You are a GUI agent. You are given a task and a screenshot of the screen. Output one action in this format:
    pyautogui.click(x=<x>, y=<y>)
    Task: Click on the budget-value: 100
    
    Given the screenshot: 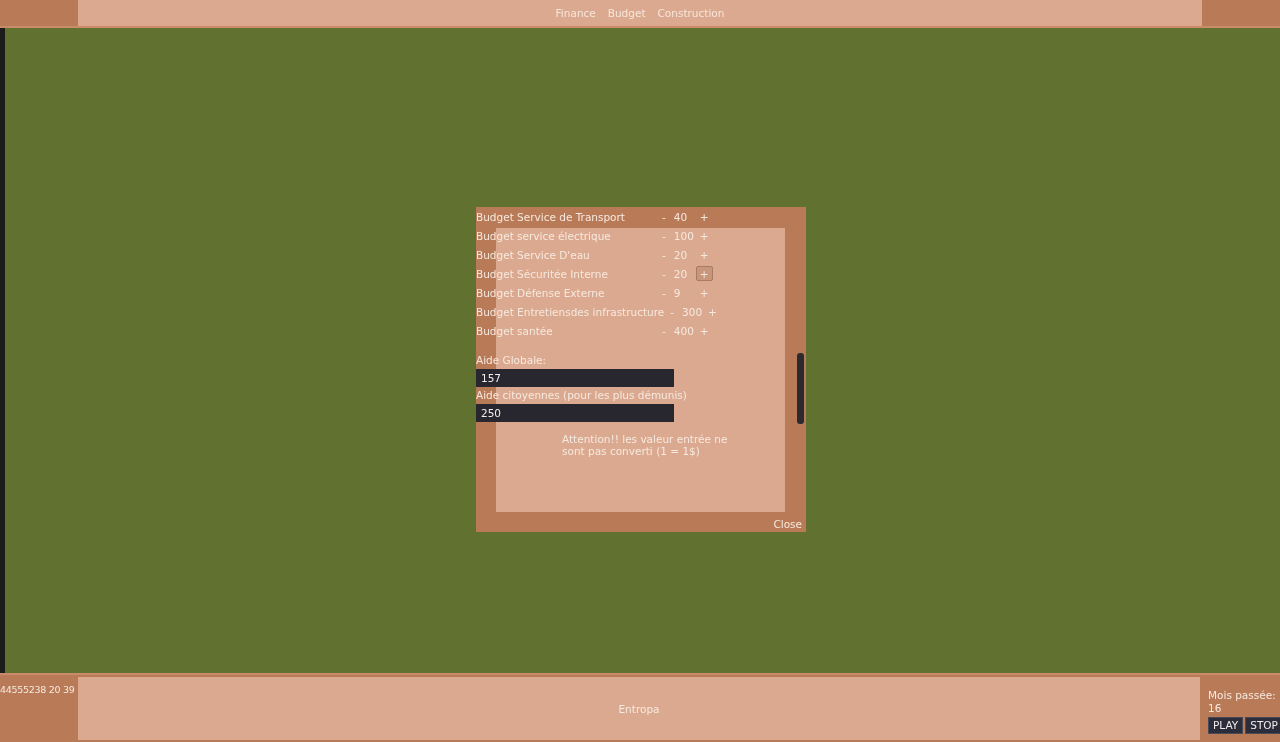 What is the action you would take?
    pyautogui.click(x=684, y=235)
    